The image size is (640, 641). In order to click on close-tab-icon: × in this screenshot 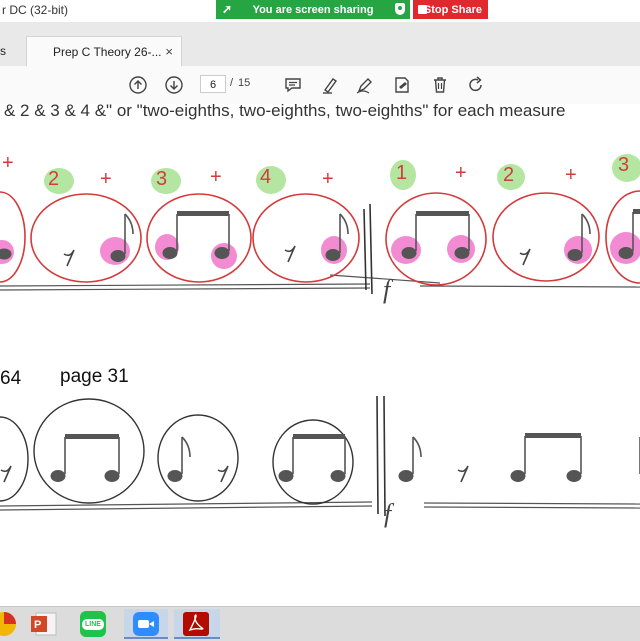, I will do `click(169, 51)`.